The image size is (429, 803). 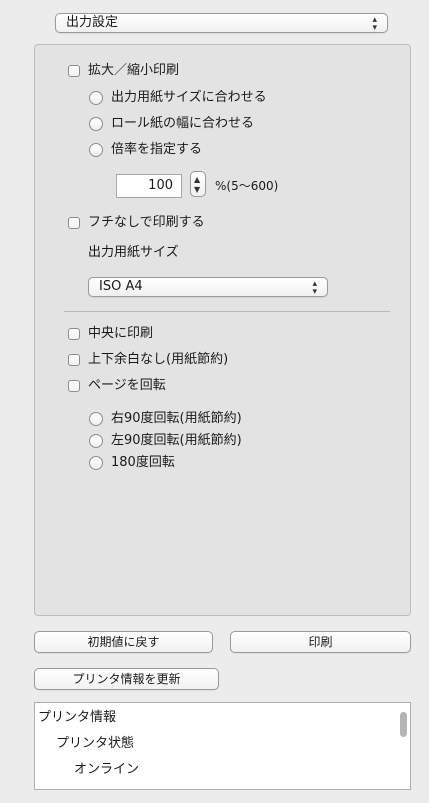 What do you see at coordinates (197, 180) in the screenshot?
I see `stepper-up-icon: ▲` at bounding box center [197, 180].